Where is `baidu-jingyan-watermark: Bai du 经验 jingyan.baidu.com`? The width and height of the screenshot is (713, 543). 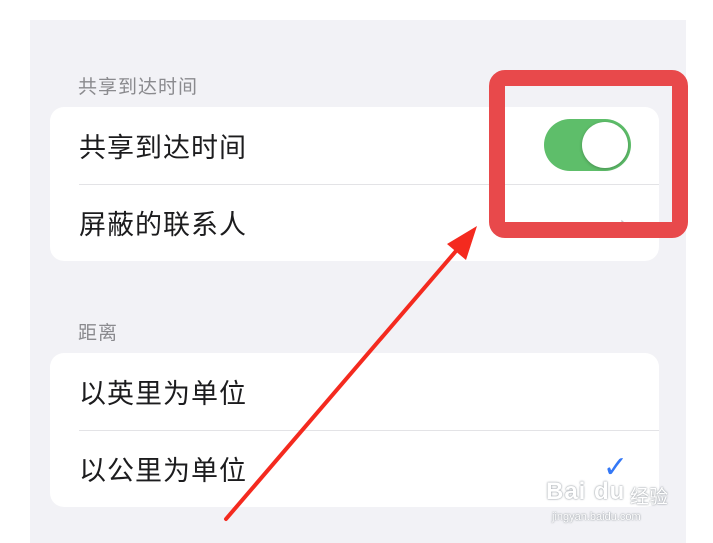
baidu-jingyan-watermark: Bai du 经验 jingyan.baidu.com is located at coordinates (616, 503).